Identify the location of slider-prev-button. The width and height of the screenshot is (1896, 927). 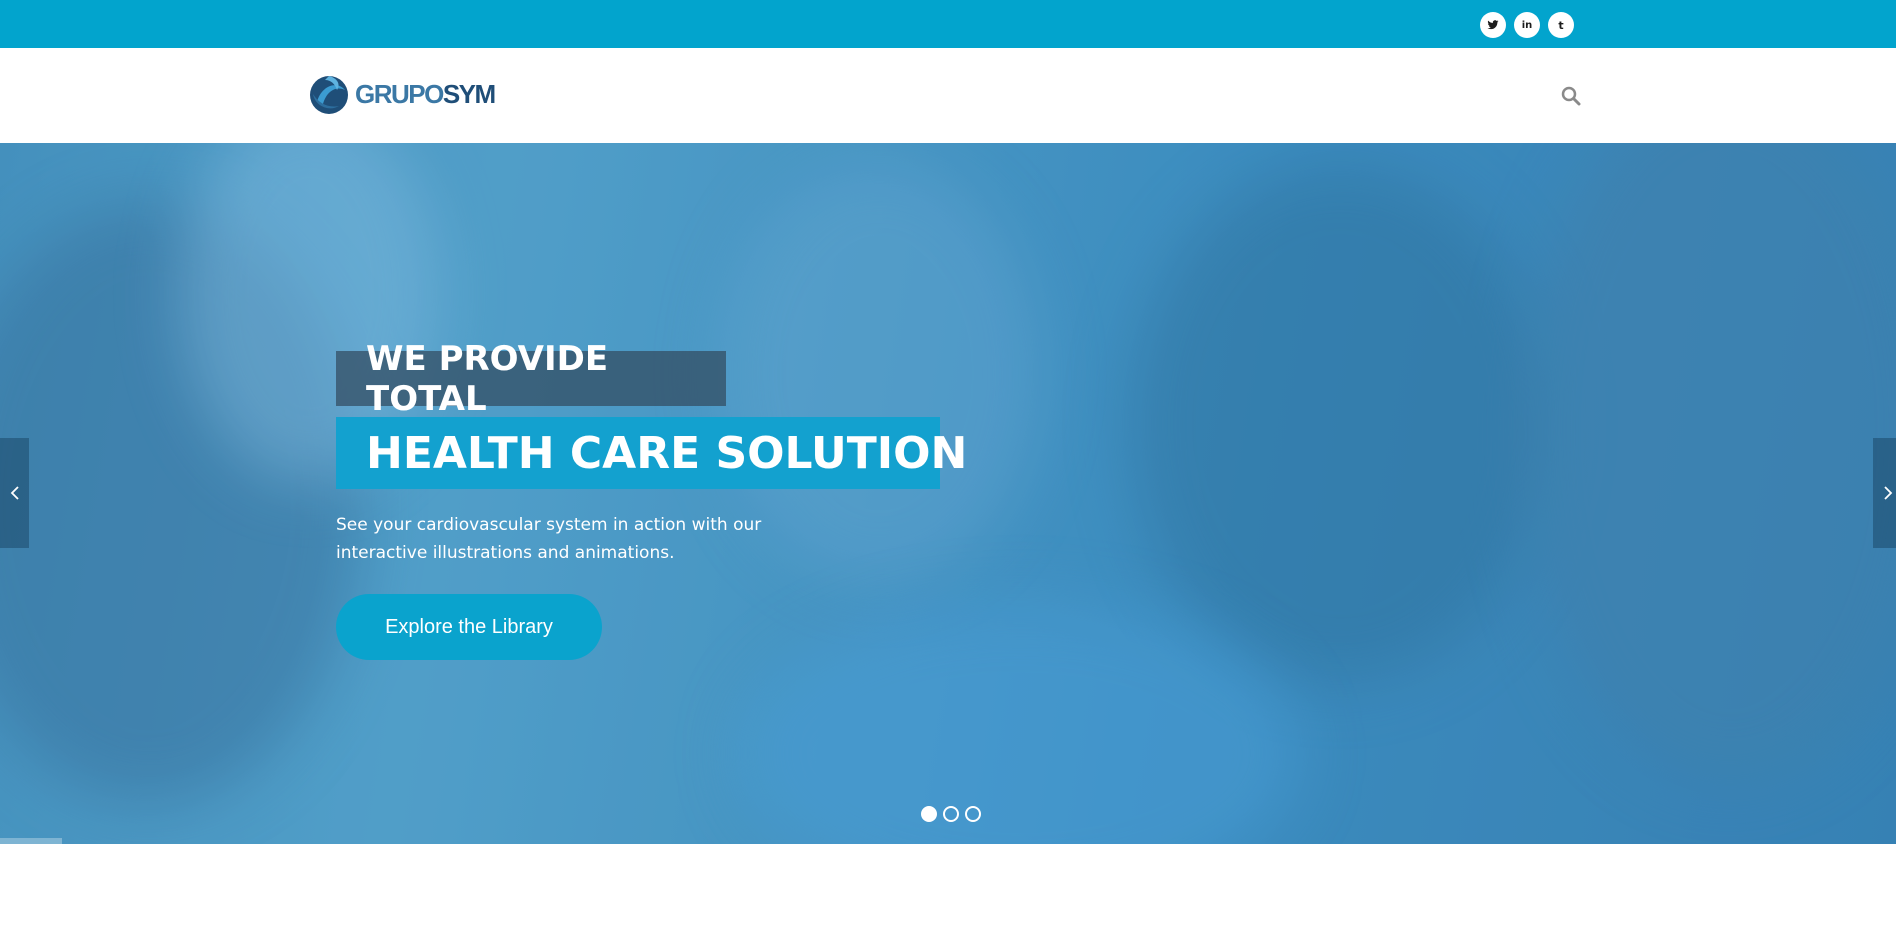
(14, 493).